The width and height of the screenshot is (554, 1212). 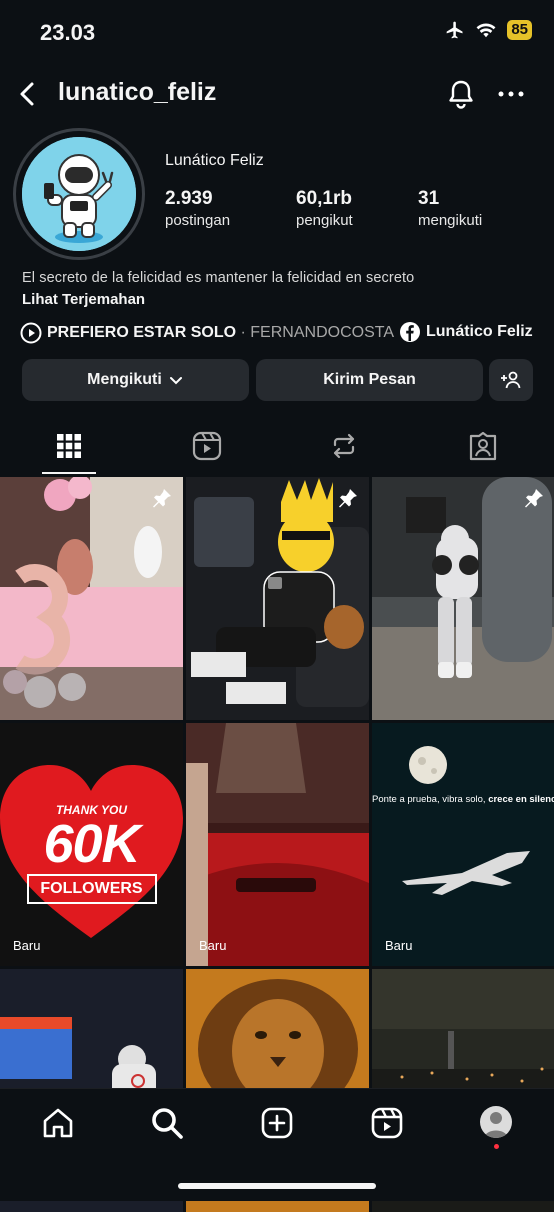 I want to click on stat-label: mengikuti, so click(x=450, y=220).